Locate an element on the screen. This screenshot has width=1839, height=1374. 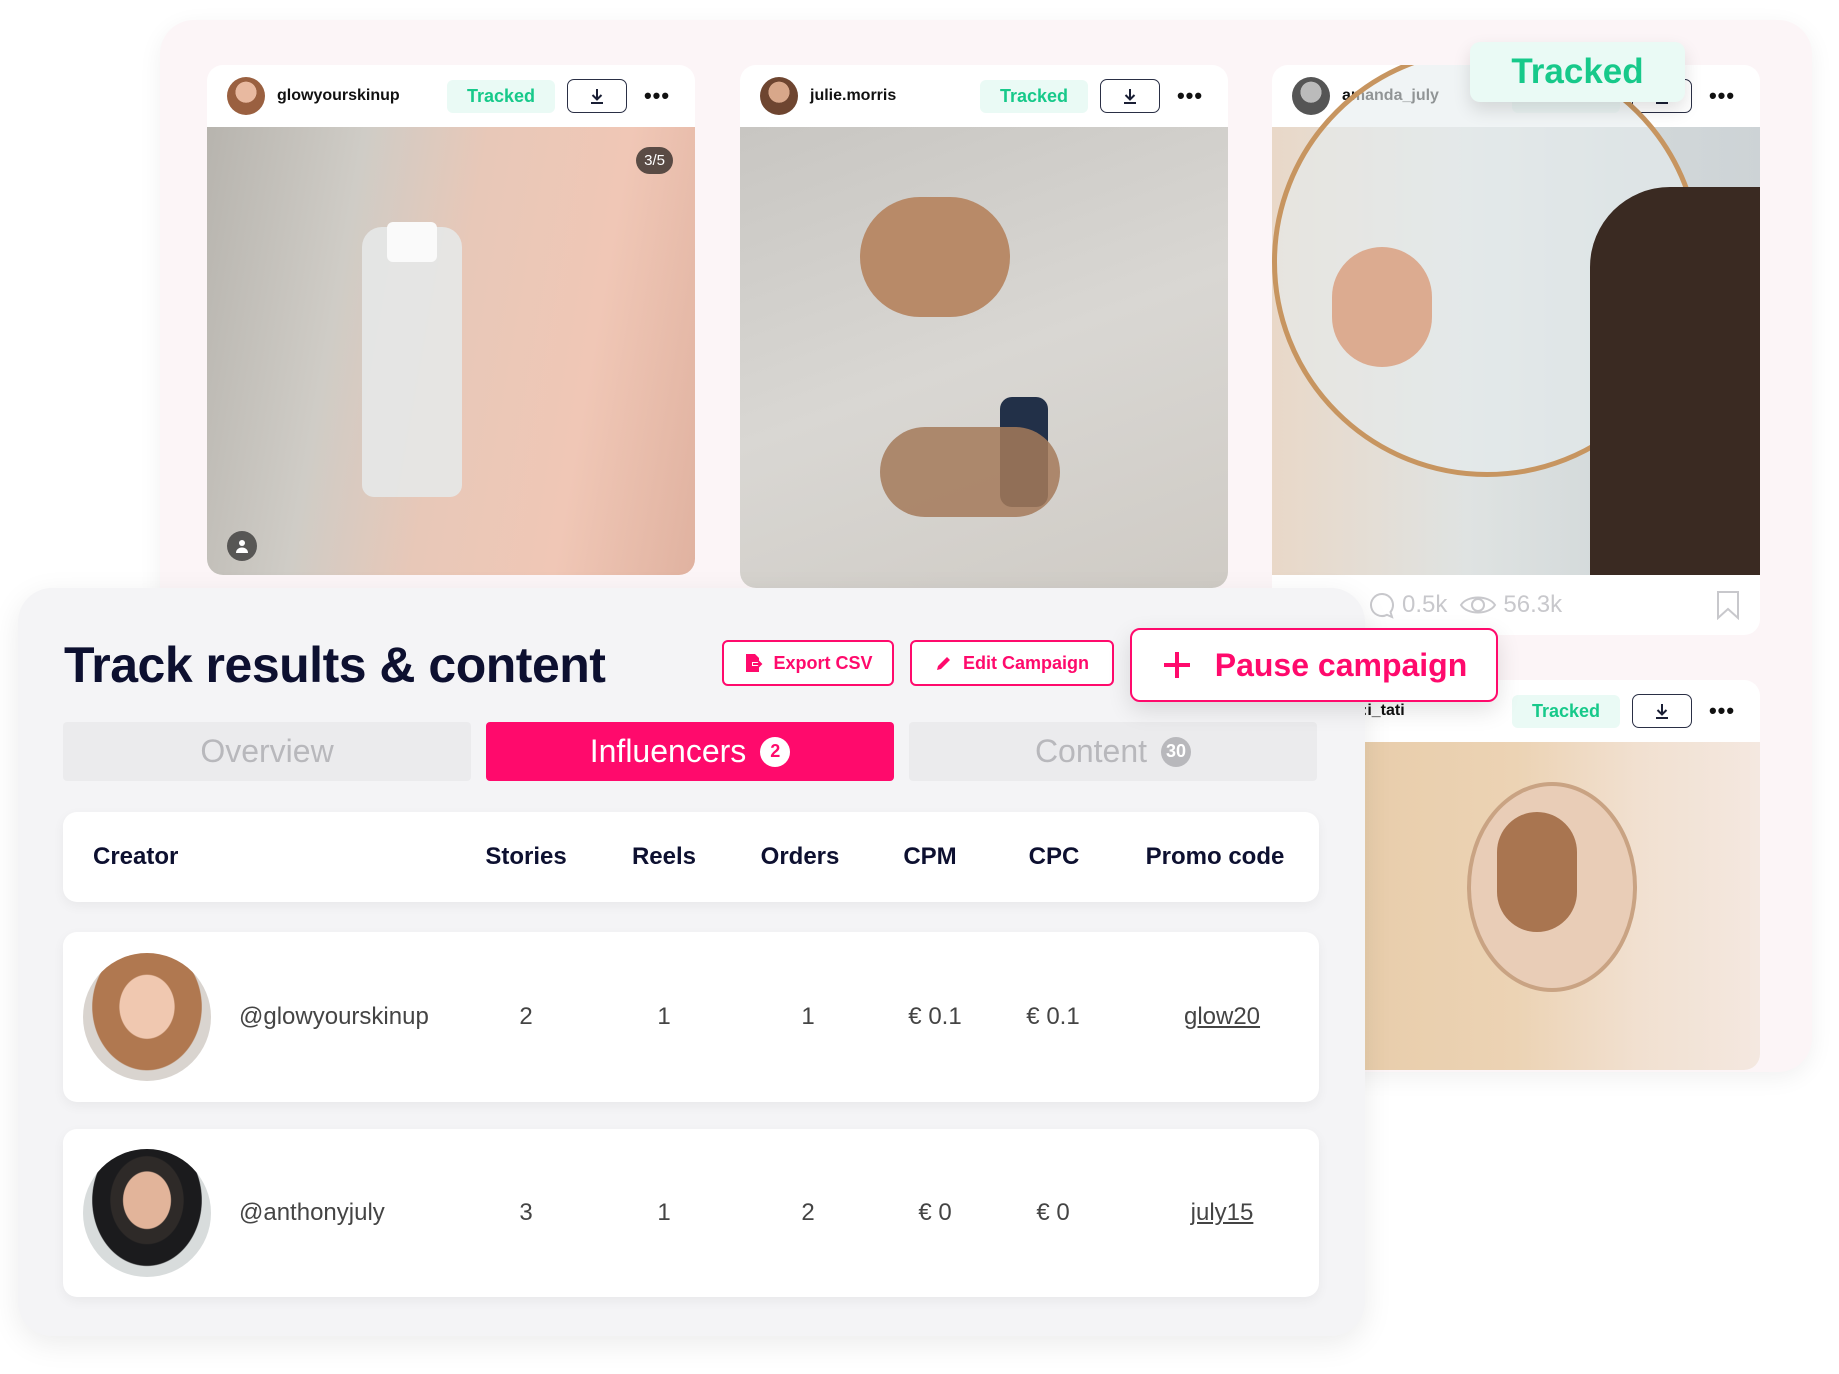
bookmark-icon is located at coordinates (1728, 605).